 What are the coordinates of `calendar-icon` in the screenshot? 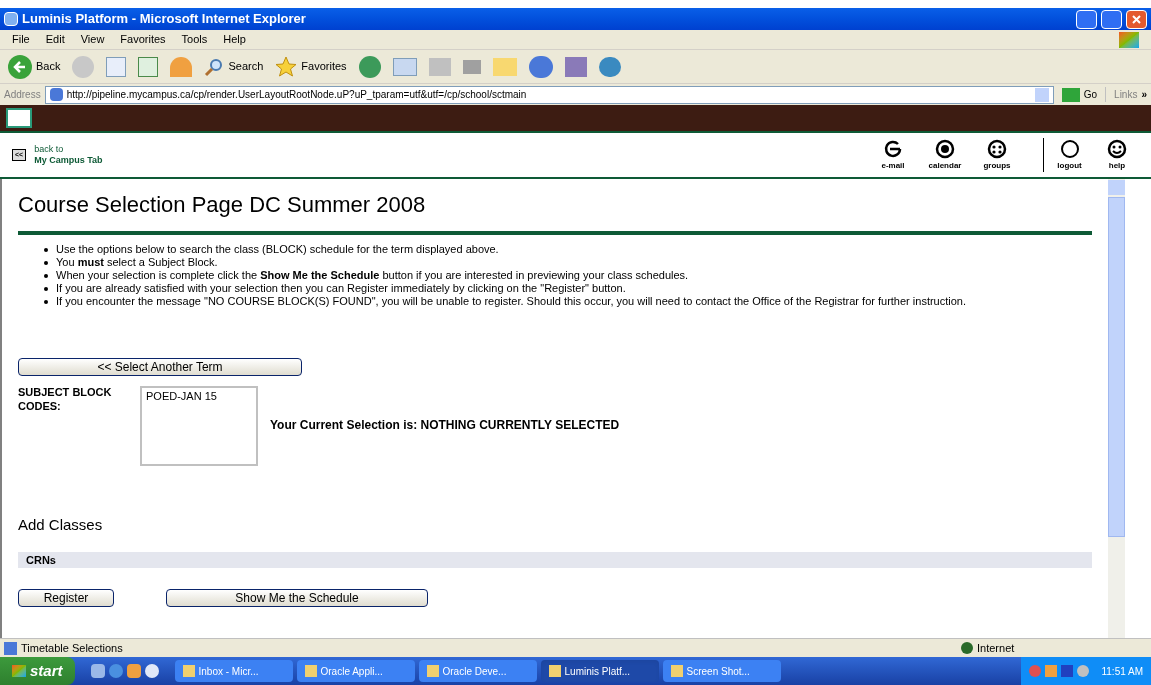 It's located at (945, 149).